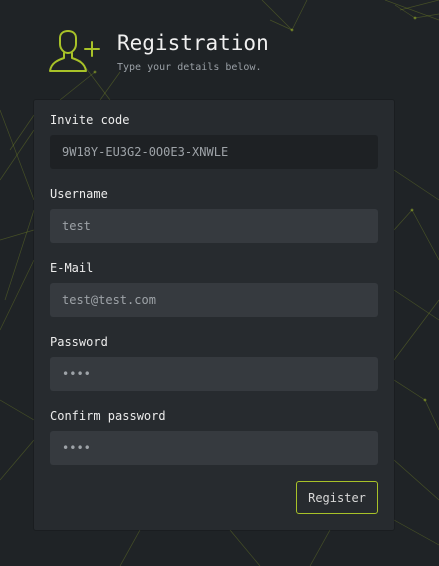 This screenshot has width=439, height=566. Describe the element at coordinates (79, 194) in the screenshot. I see `username-label: Username` at that location.